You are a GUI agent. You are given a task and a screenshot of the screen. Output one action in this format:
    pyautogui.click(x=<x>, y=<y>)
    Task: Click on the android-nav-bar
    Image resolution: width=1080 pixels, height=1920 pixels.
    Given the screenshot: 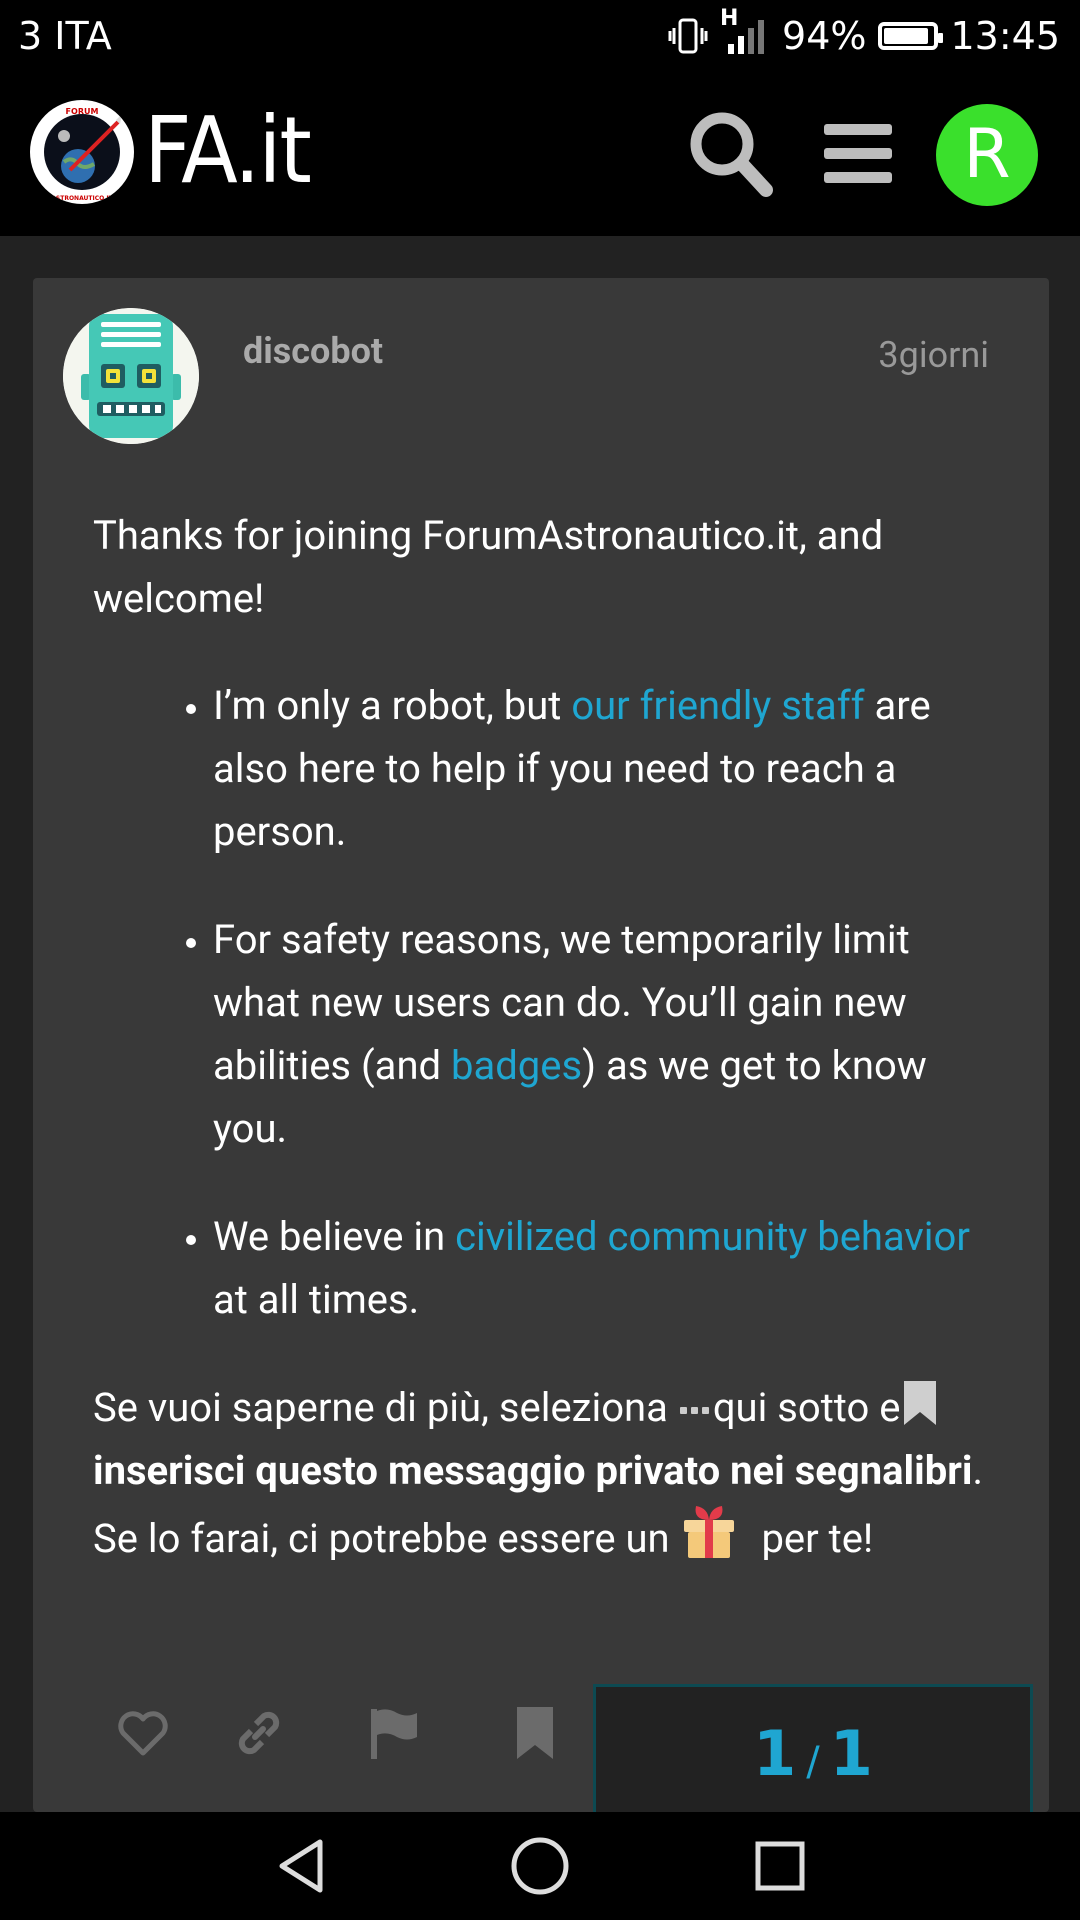 What is the action you would take?
    pyautogui.click(x=540, y=1866)
    